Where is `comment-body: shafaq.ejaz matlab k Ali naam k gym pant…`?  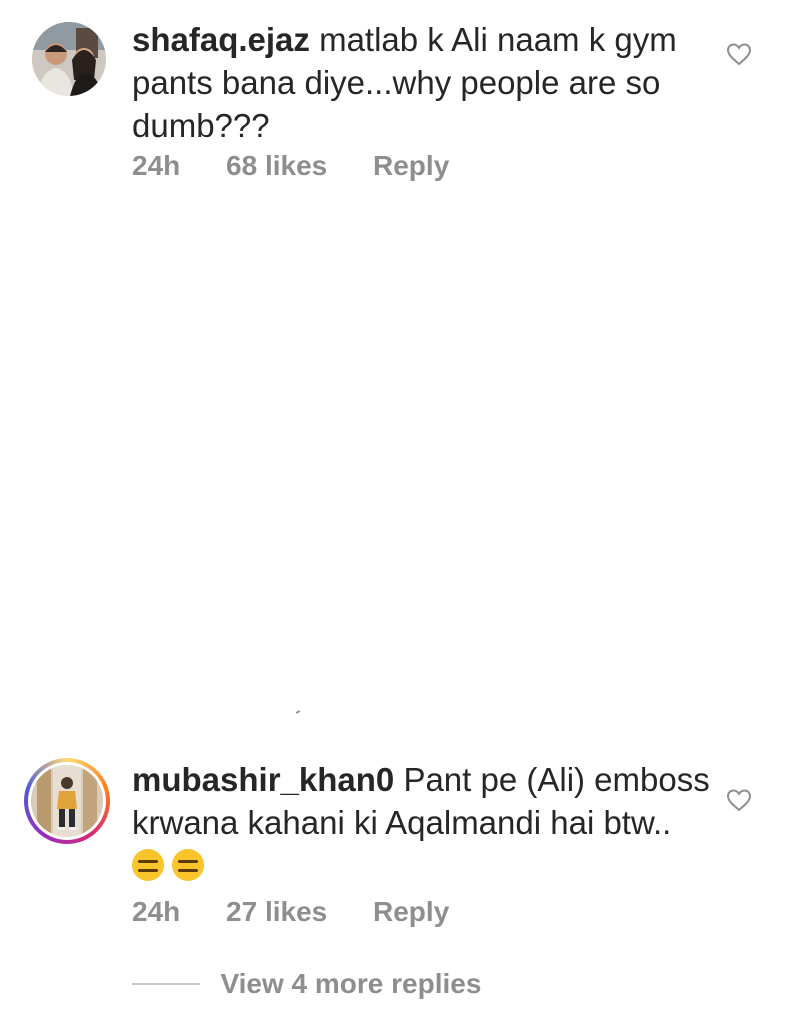
comment-body: shafaq.ejaz matlab k Ali naam k gym pant… is located at coordinates (422, 82).